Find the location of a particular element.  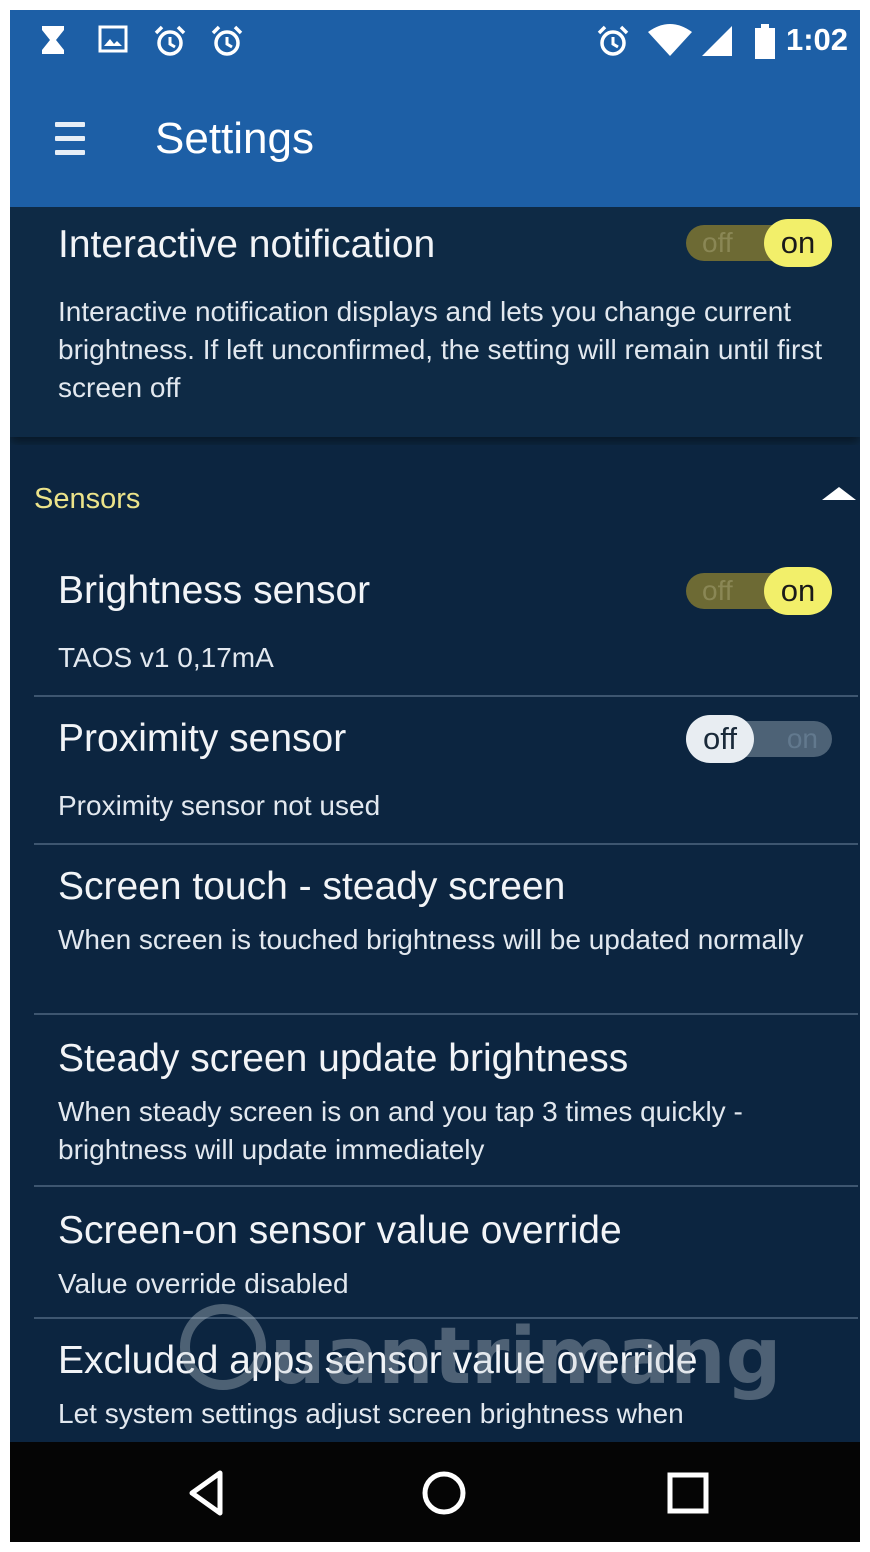

navigation-bar is located at coordinates (435, 1492).